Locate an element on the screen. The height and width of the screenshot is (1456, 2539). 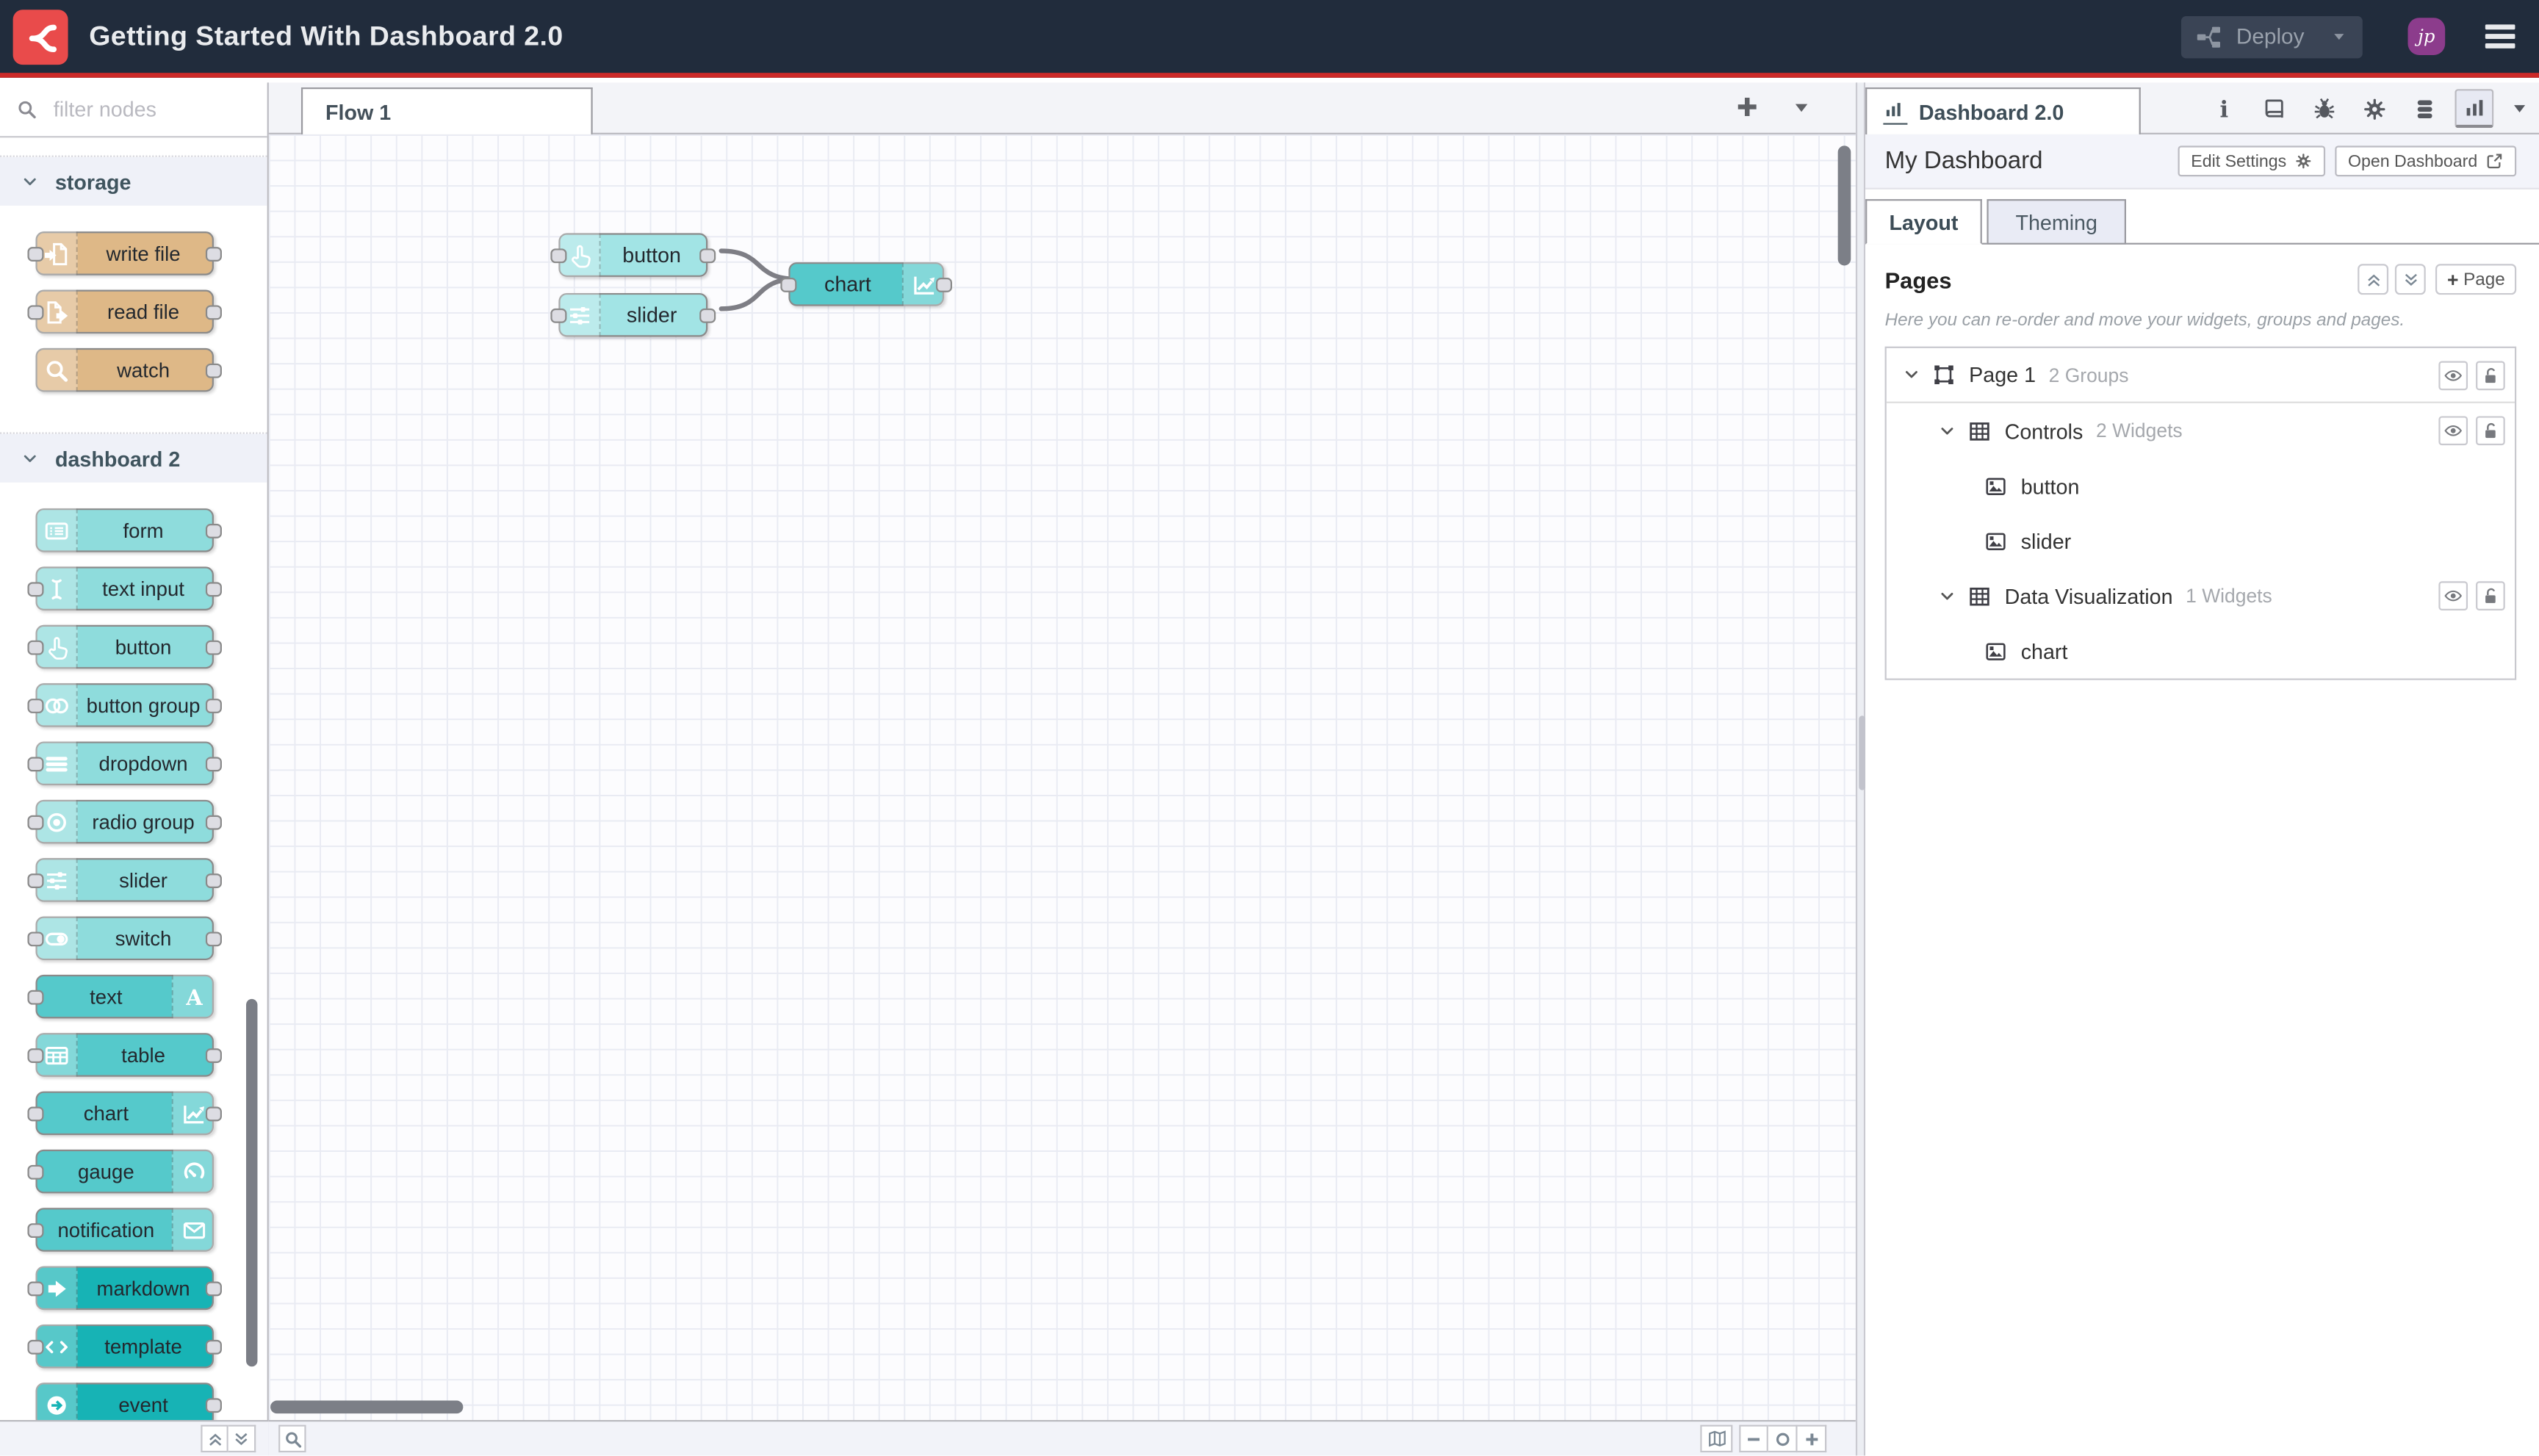
canvas-search-button is located at coordinates (292, 1438).